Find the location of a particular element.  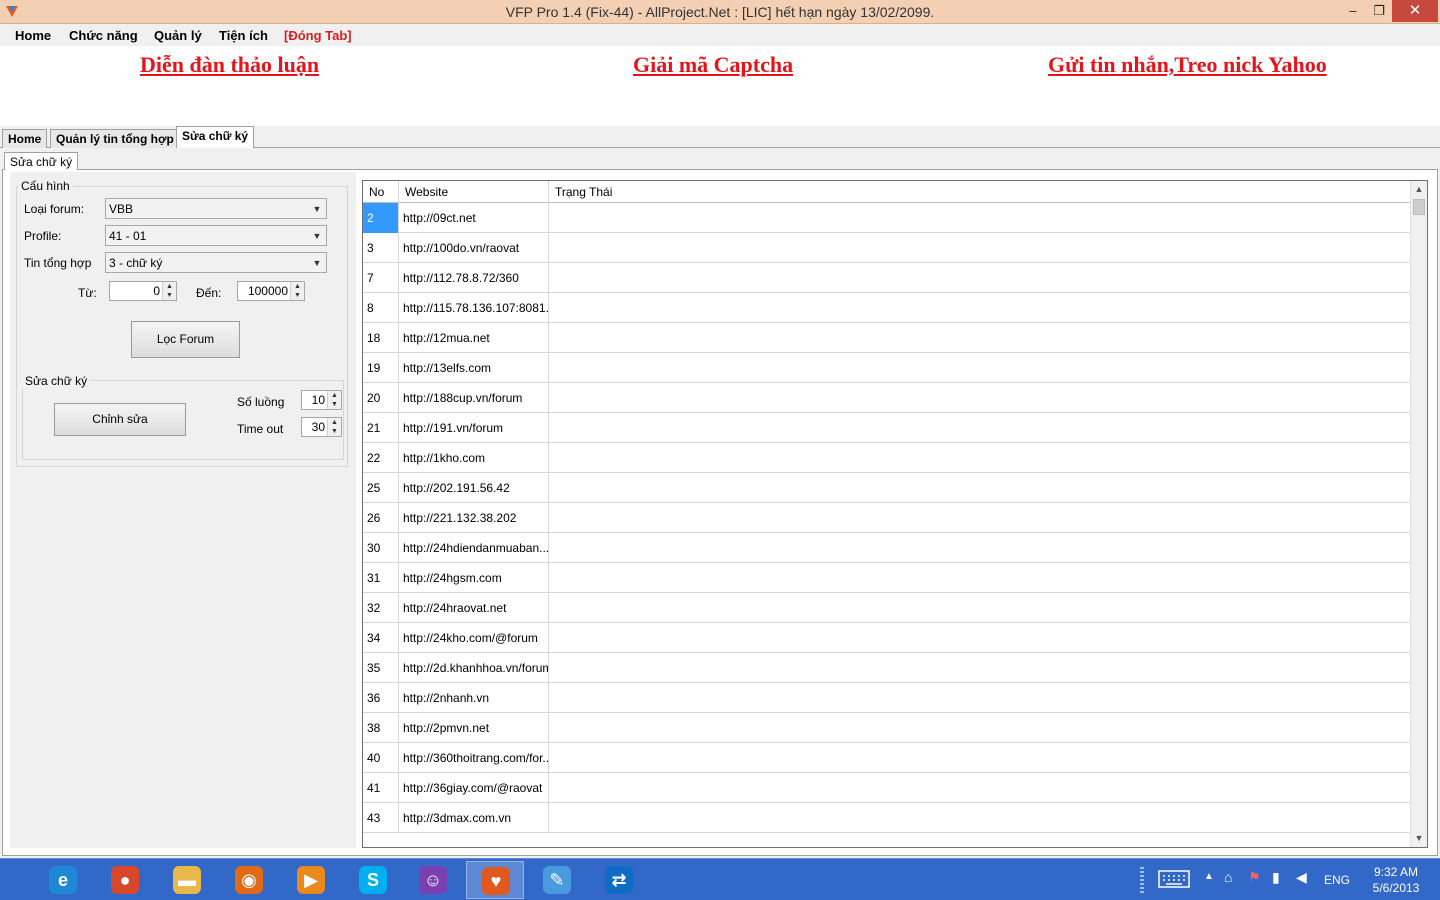

cell-no: 3 is located at coordinates (381, 248).